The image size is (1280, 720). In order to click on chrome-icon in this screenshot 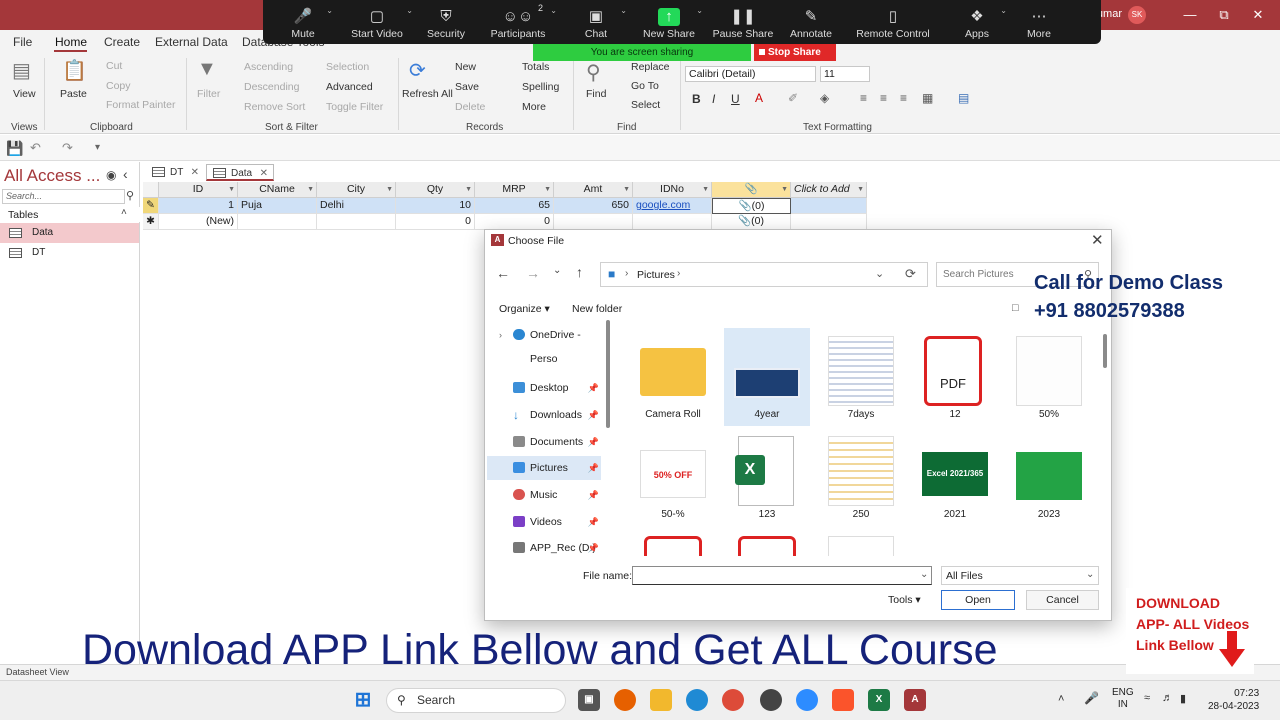, I will do `click(733, 700)`.